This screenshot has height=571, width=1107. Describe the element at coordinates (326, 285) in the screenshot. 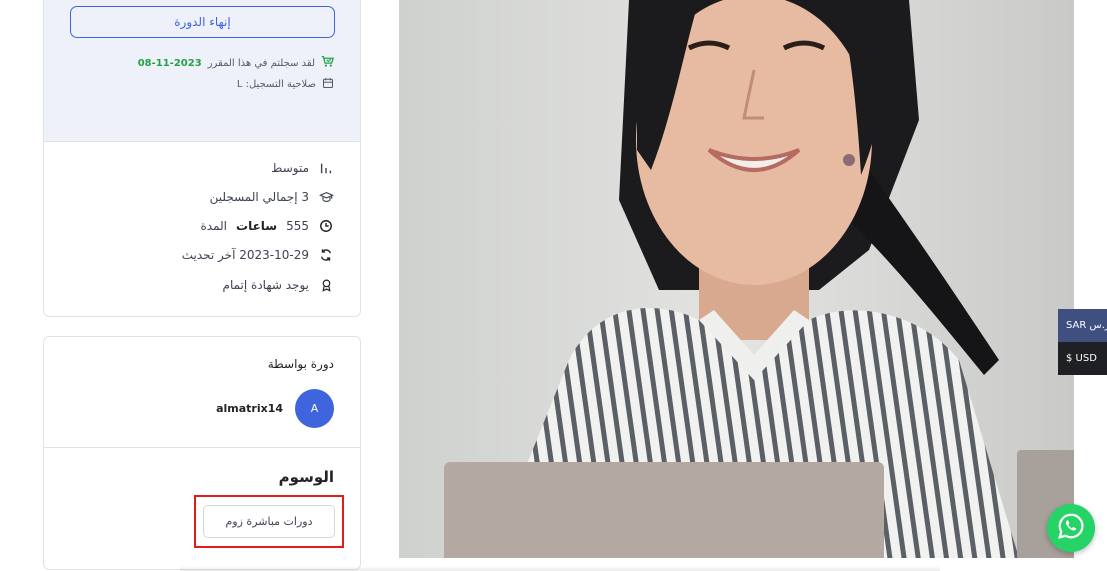

I see `certificate-icon` at that location.